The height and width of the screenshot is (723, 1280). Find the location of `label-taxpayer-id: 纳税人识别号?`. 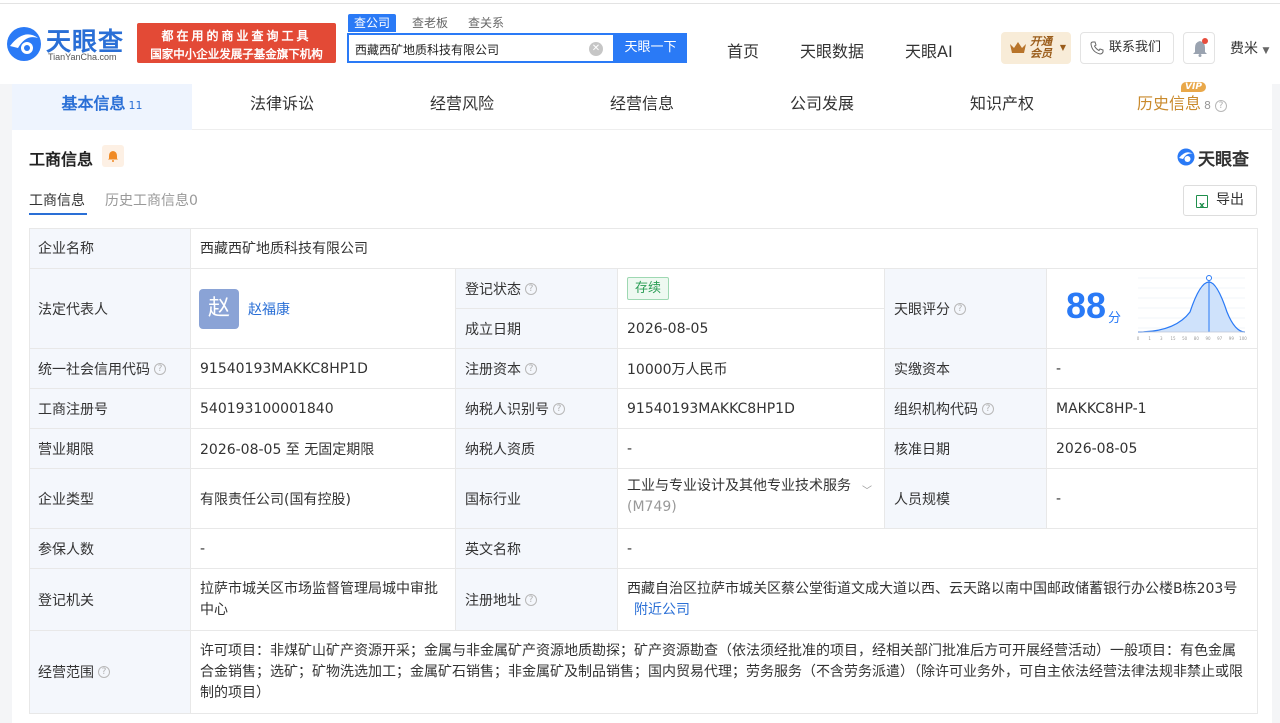

label-taxpayer-id: 纳税人识别号? is located at coordinates (537, 409).